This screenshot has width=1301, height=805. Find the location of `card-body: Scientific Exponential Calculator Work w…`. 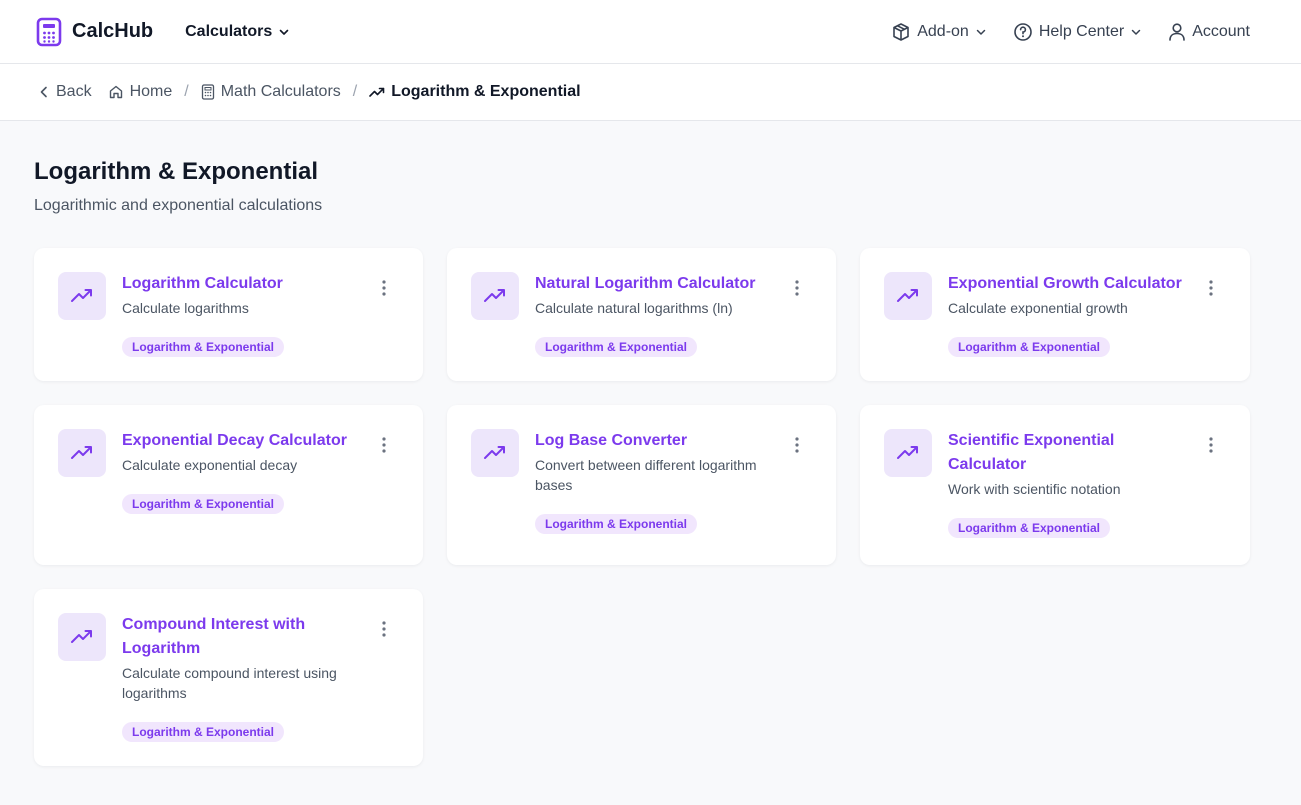

card-body: Scientific Exponential Calculator Work w… is located at coordinates (1087, 485).